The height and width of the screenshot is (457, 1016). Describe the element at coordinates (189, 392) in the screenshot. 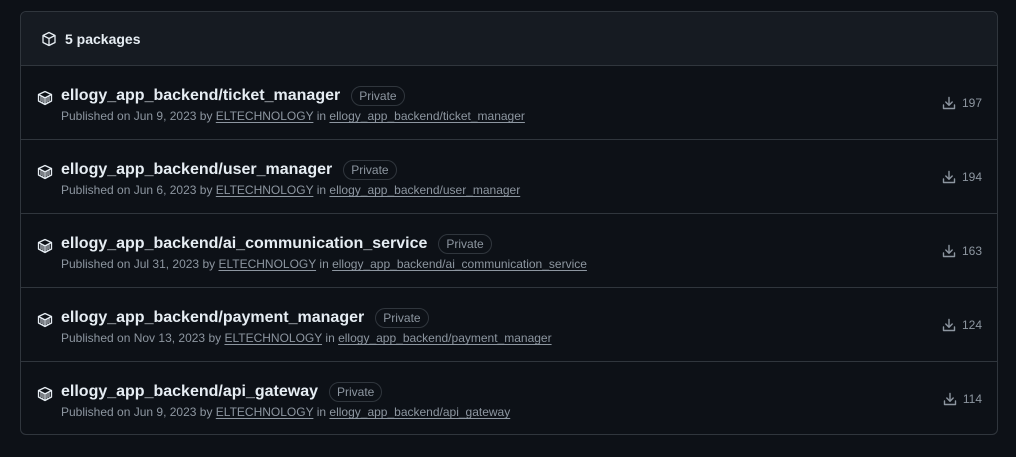

I see `package-name-link: ellogy_app_backend/api_gateway` at that location.